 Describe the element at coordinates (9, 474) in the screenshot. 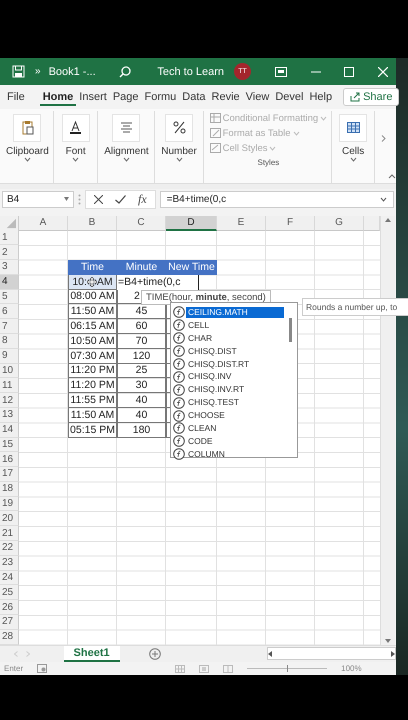

I see `row-header: 17` at that location.